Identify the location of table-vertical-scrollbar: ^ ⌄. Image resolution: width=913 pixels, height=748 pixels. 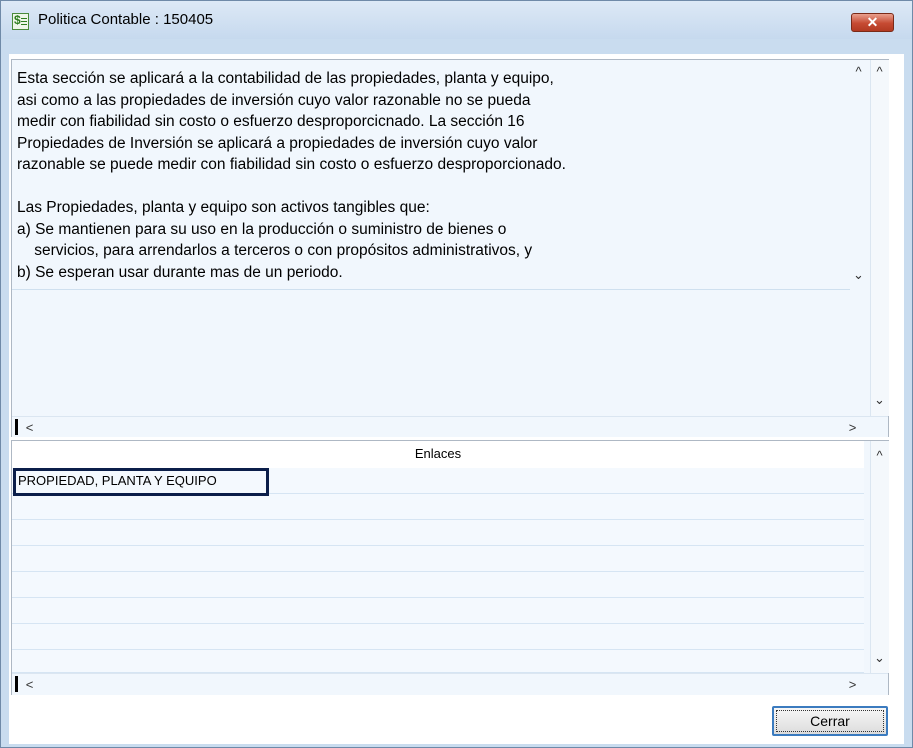
(879, 557).